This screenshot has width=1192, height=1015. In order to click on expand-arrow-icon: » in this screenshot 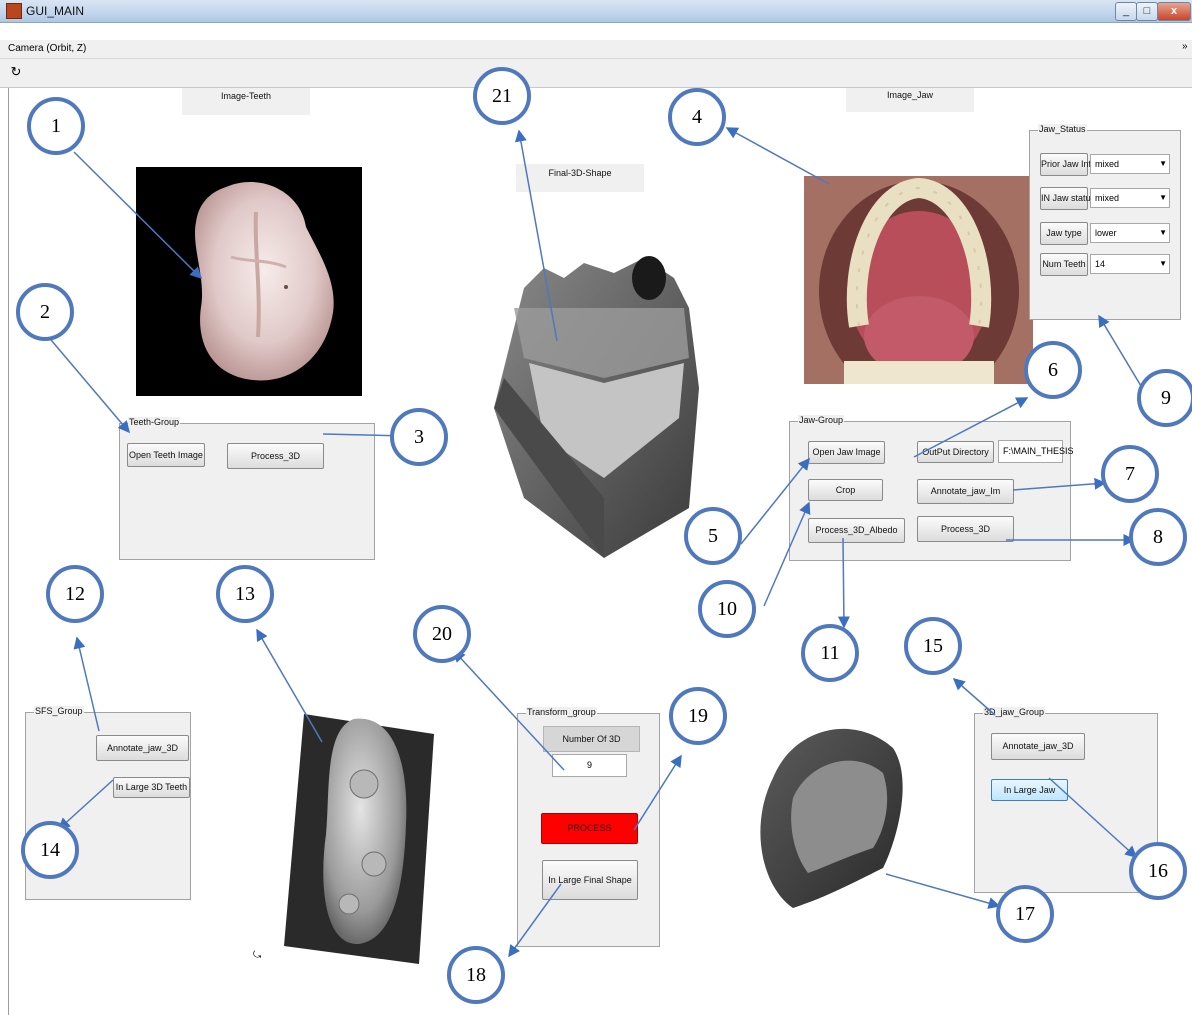, I will do `click(1185, 46)`.